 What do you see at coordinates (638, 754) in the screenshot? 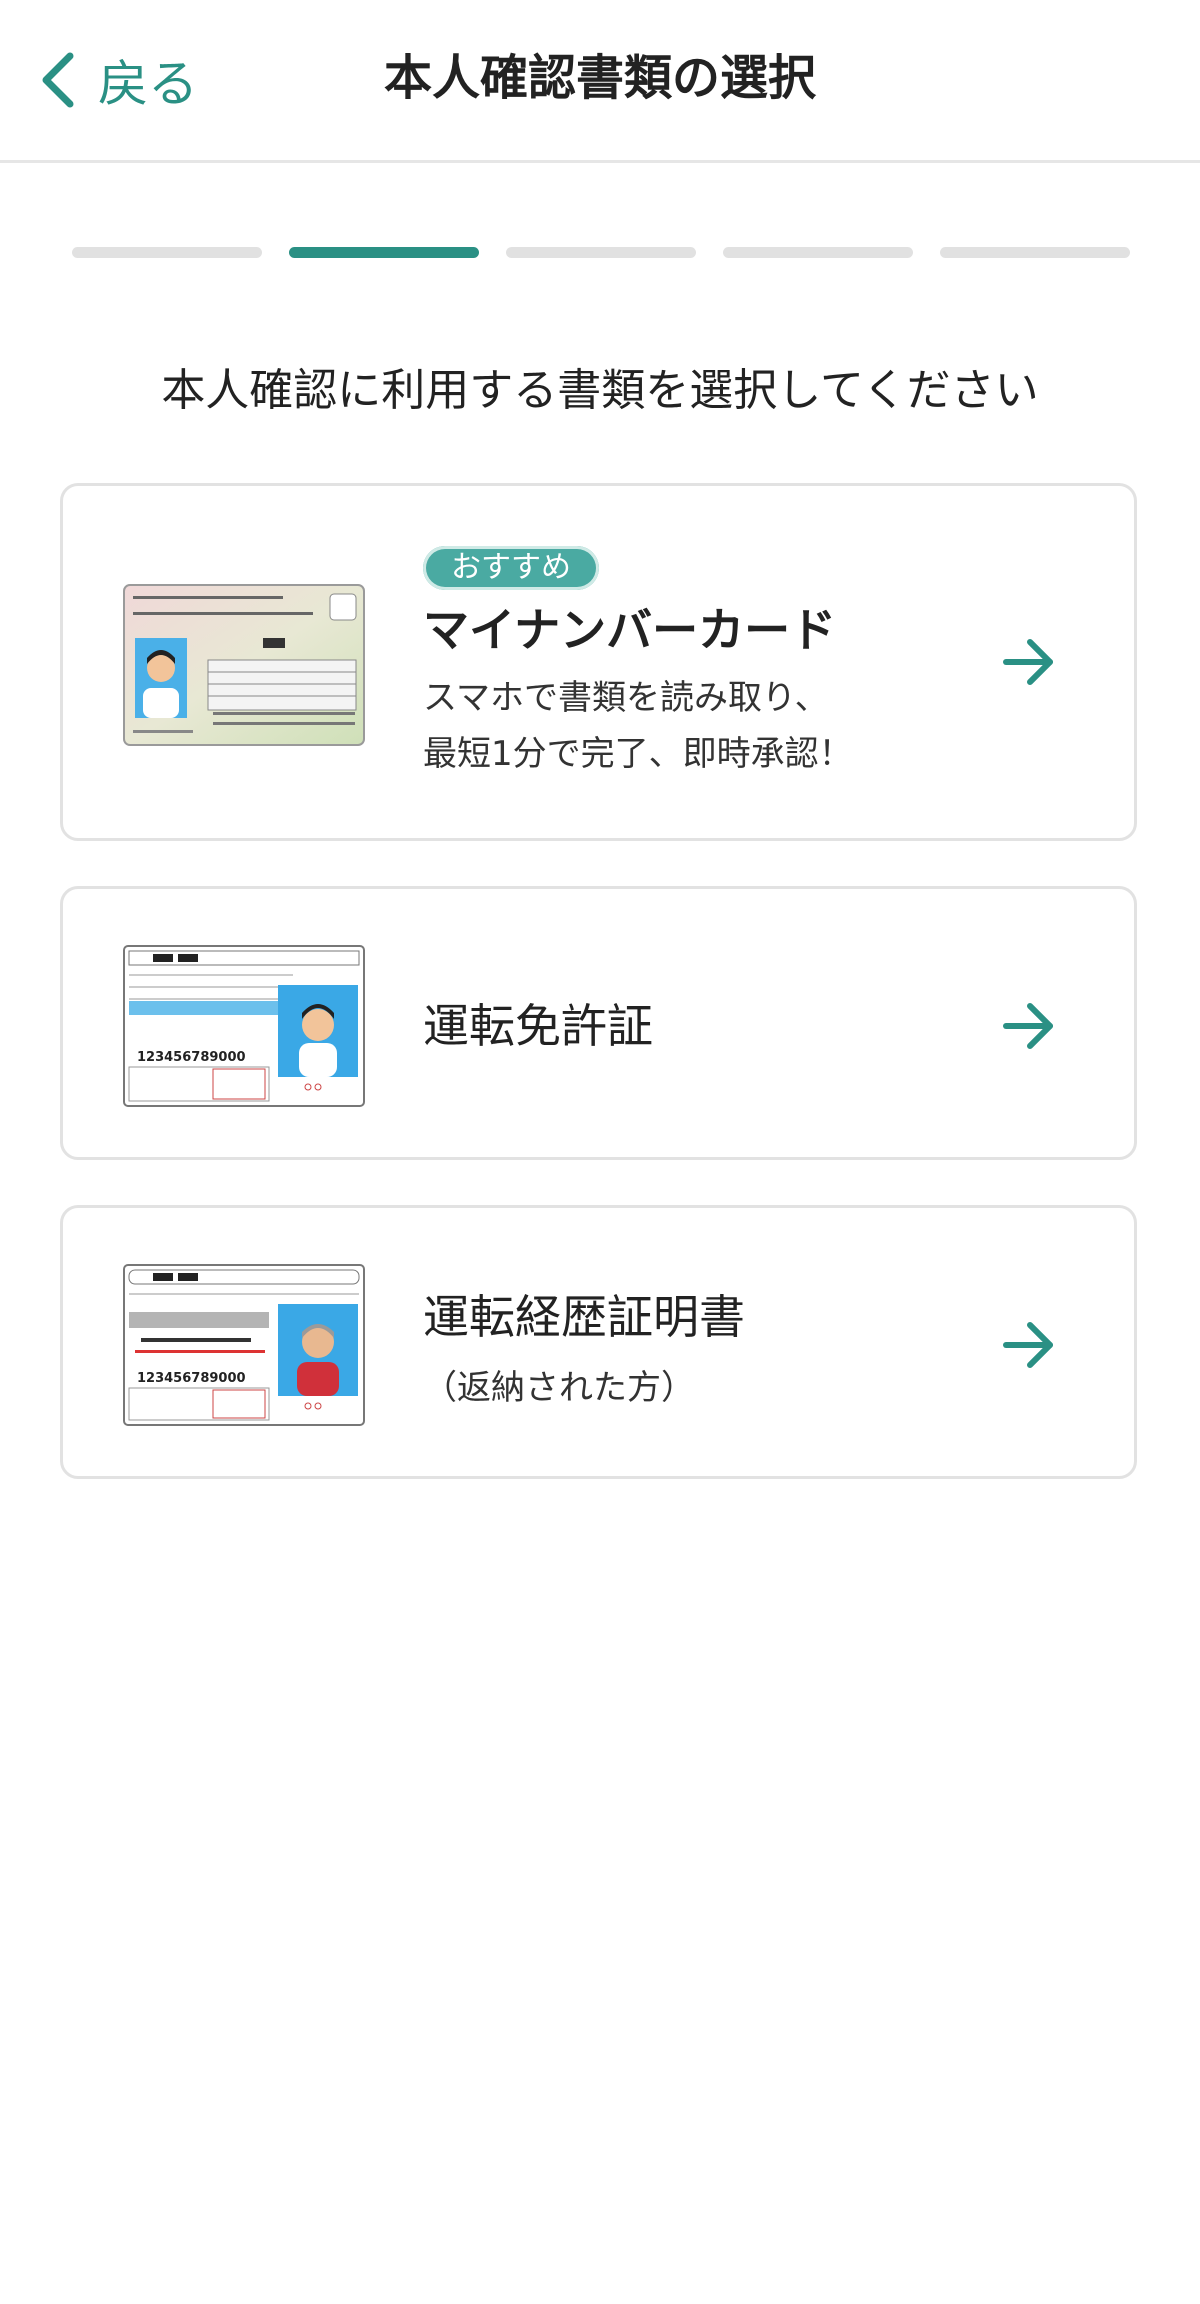
I see `document-description-line-2: 最短1分で完了、即時承認！` at bounding box center [638, 754].